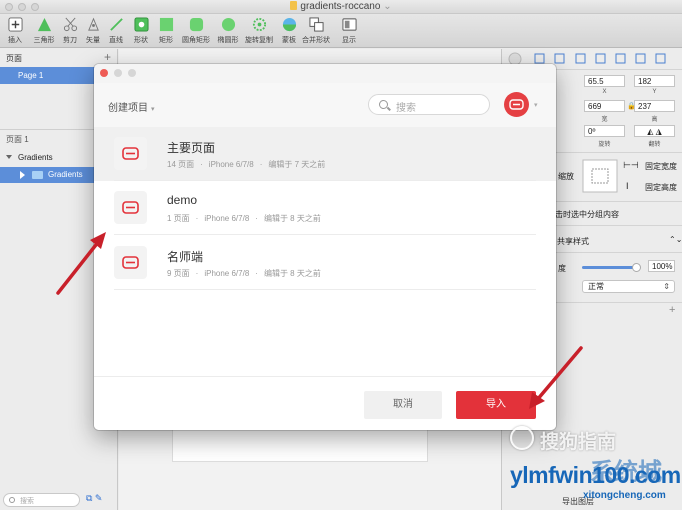 Image resolution: width=682 pixels, height=510 pixels. I want to click on project-pages: 9 页面, so click(178, 273).